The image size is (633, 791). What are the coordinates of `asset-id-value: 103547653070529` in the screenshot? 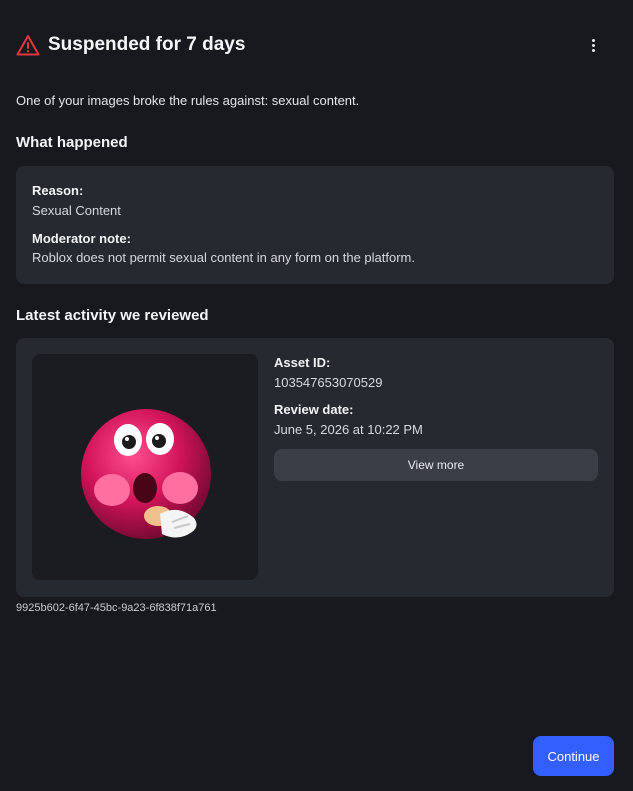 It's located at (328, 382).